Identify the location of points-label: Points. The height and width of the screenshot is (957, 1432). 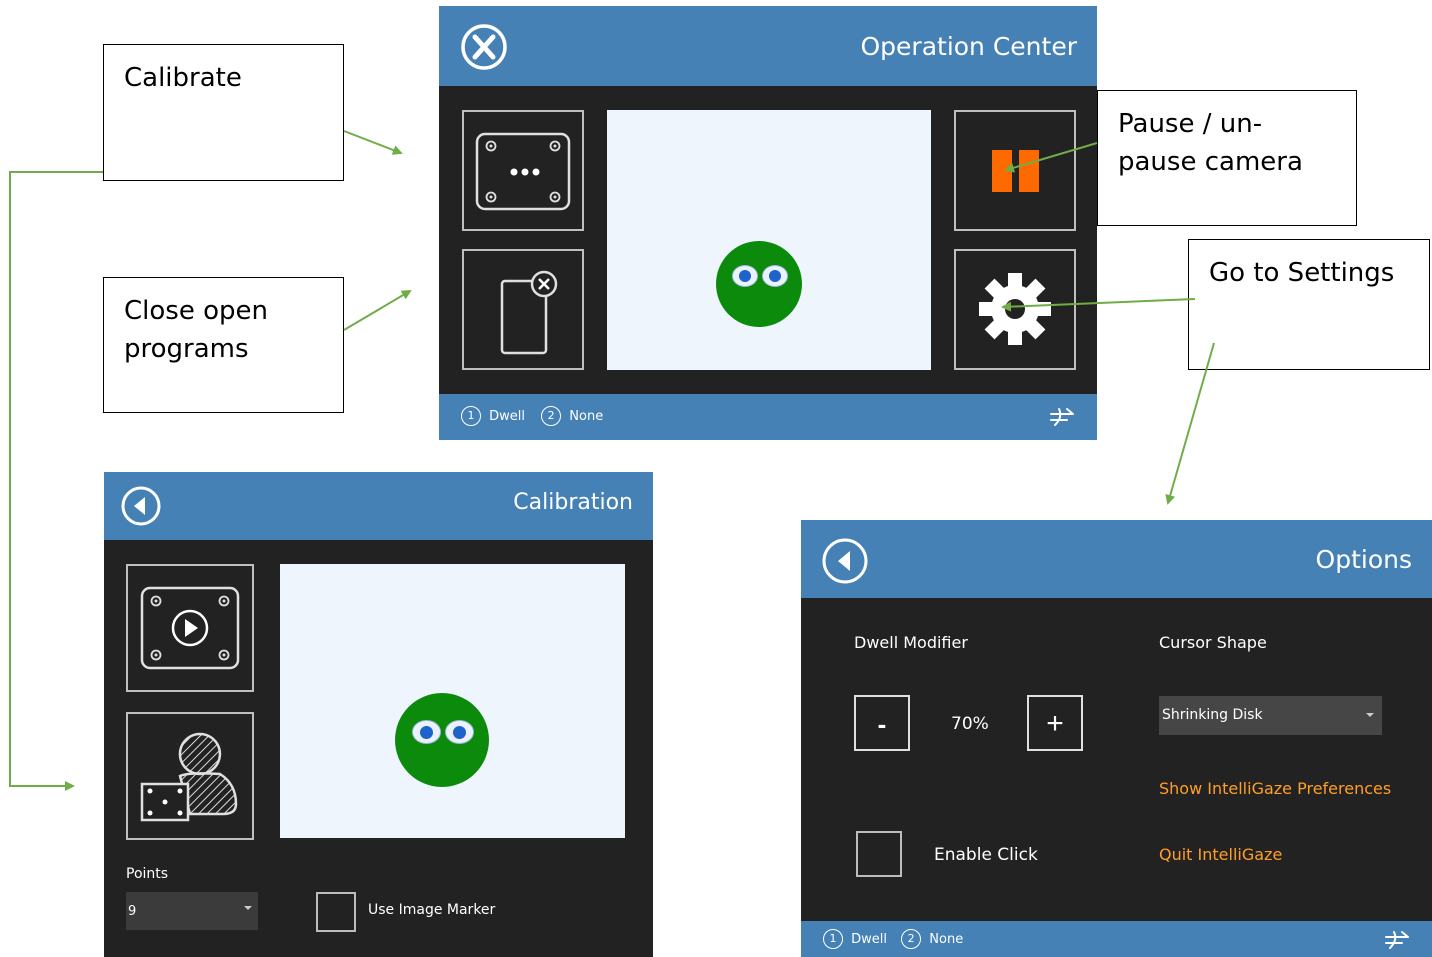
(147, 874).